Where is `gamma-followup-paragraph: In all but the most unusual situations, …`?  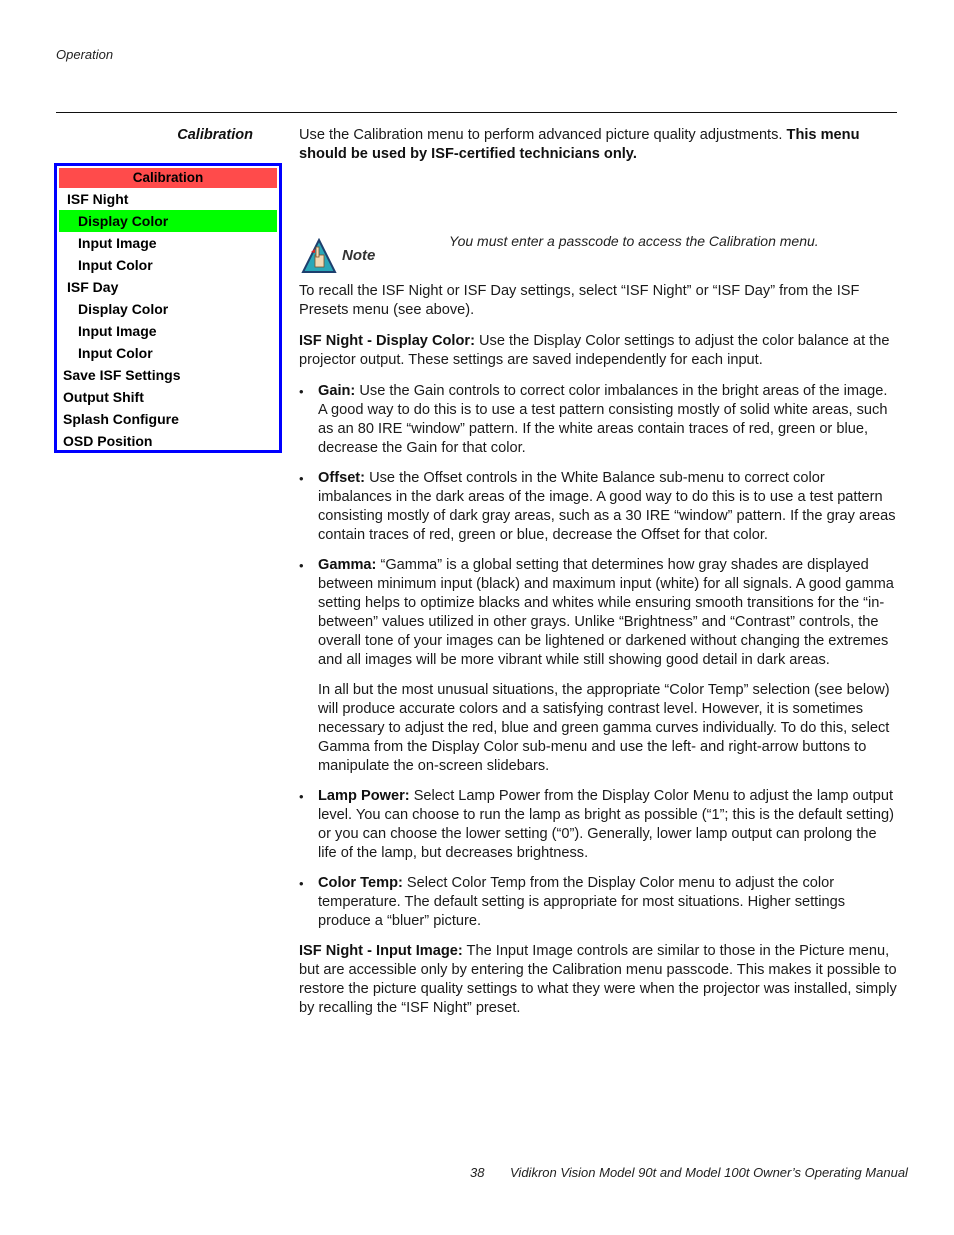 gamma-followup-paragraph: In all but the most unusual situations, … is located at coordinates (604, 728).